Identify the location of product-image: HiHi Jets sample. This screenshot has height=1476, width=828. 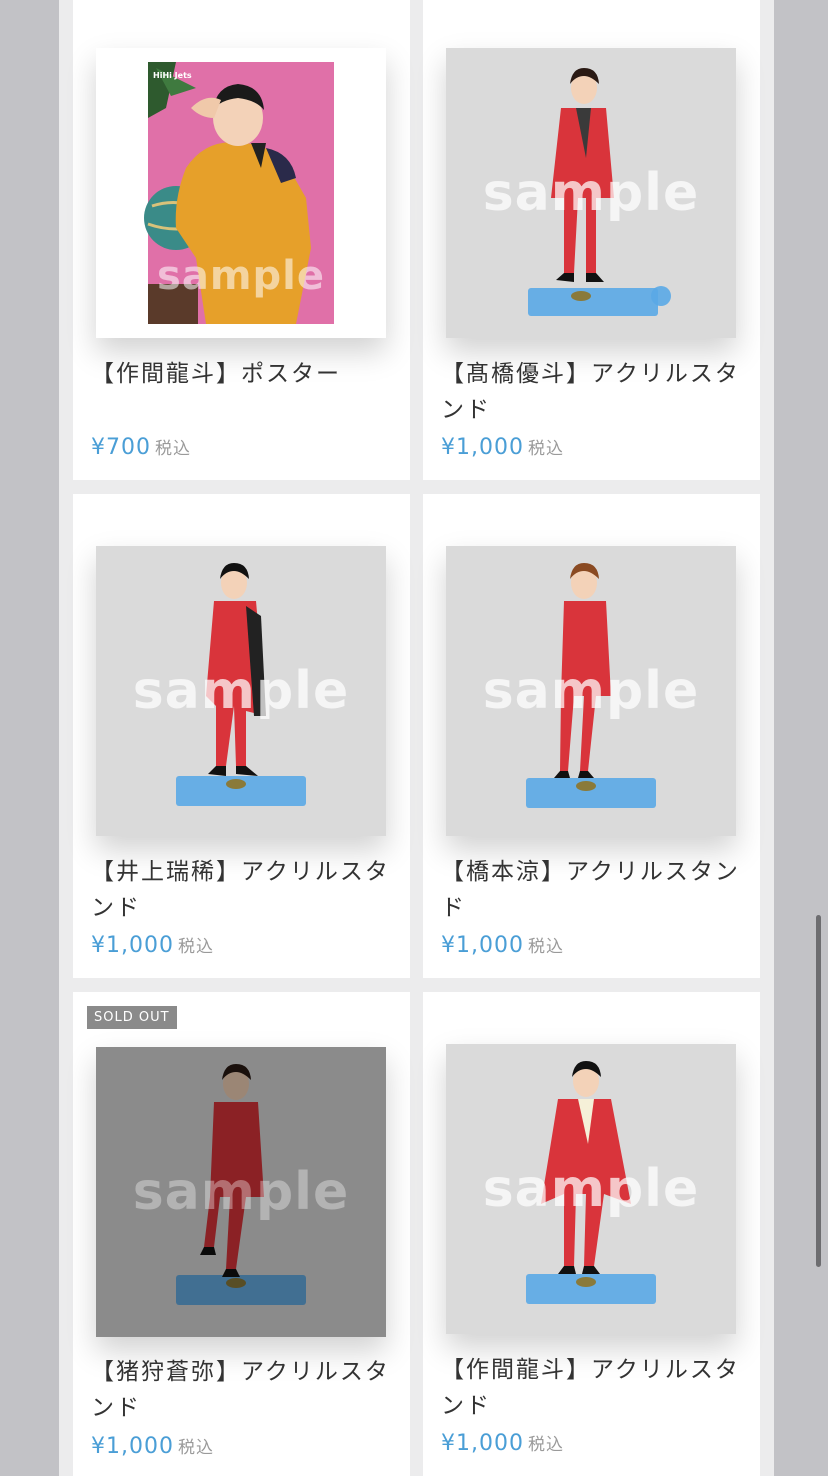
(241, 193).